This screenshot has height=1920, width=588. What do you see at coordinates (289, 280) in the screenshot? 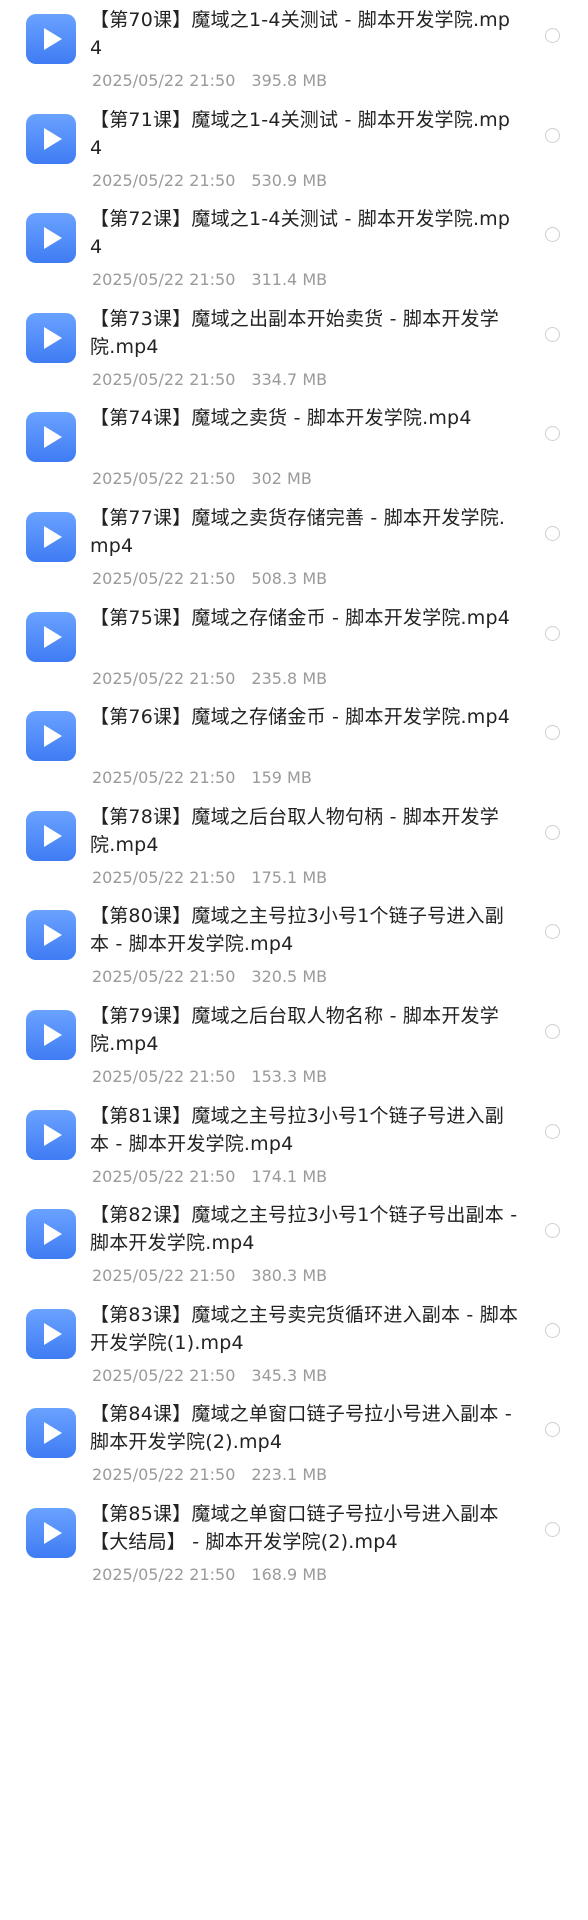
I see `file-size: 311.4 MB` at bounding box center [289, 280].